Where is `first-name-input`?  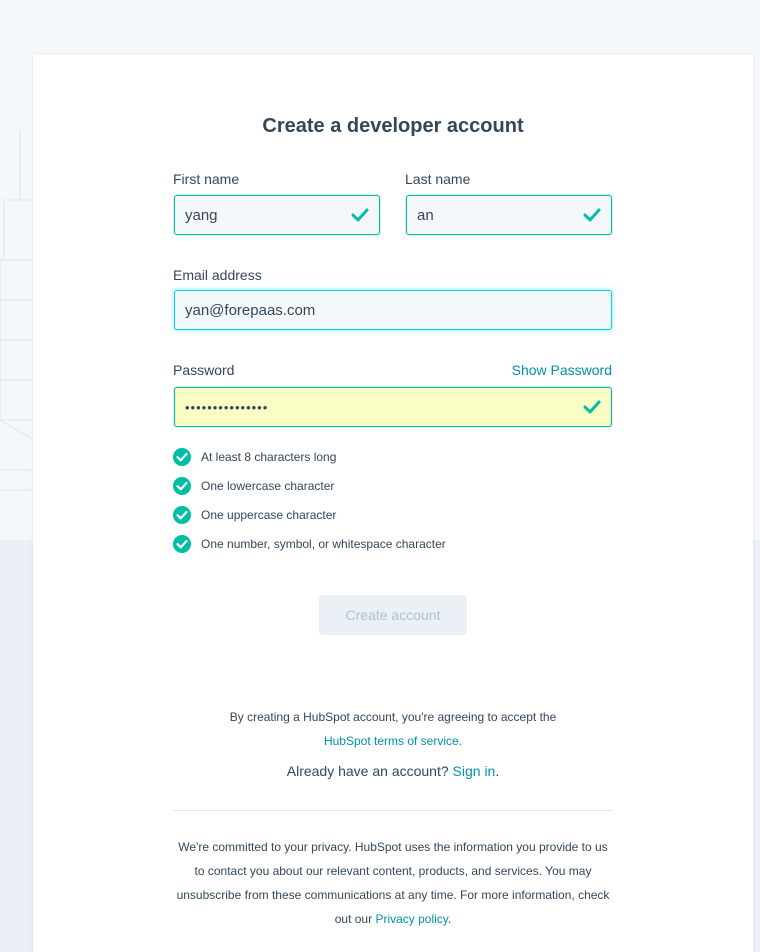
first-name-input is located at coordinates (277, 215).